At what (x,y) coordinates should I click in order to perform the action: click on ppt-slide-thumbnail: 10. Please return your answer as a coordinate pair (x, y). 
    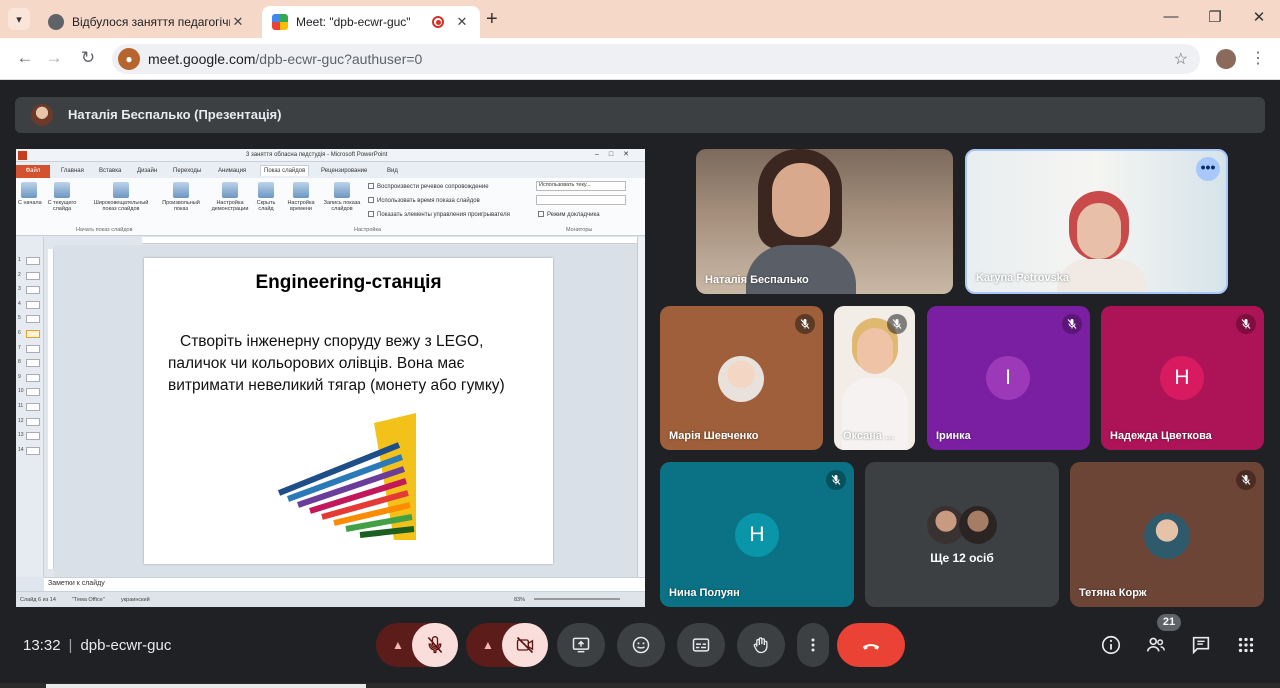
    Looking at the image, I should click on (30, 392).